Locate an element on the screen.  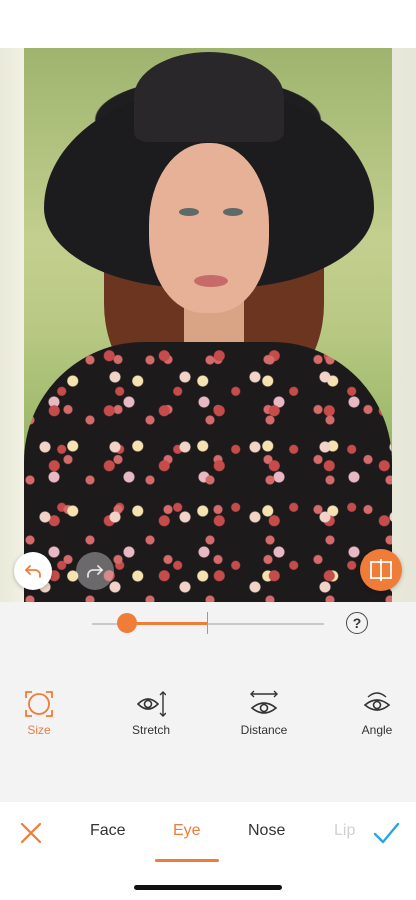
tool-distance-label: Distance is located at coordinates (264, 730).